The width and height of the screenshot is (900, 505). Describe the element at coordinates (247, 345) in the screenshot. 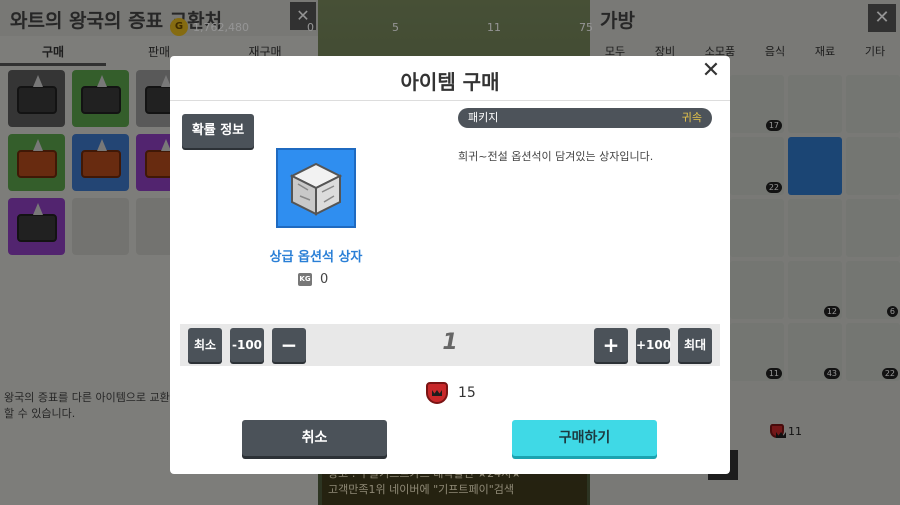

I see `minus-100-button: -100` at that location.